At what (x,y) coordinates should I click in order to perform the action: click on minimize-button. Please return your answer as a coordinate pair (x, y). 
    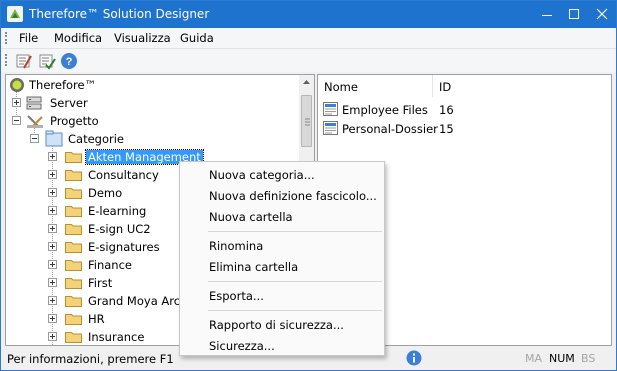
    Looking at the image, I should click on (547, 14).